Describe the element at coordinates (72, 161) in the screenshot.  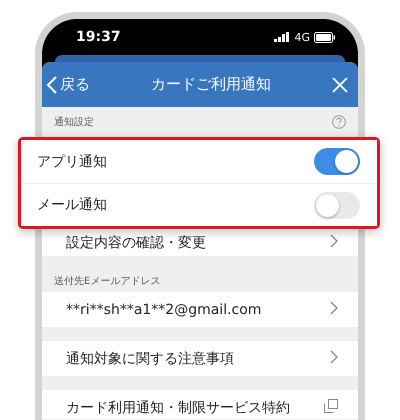
I see `toggle-label: アプリ通知` at that location.